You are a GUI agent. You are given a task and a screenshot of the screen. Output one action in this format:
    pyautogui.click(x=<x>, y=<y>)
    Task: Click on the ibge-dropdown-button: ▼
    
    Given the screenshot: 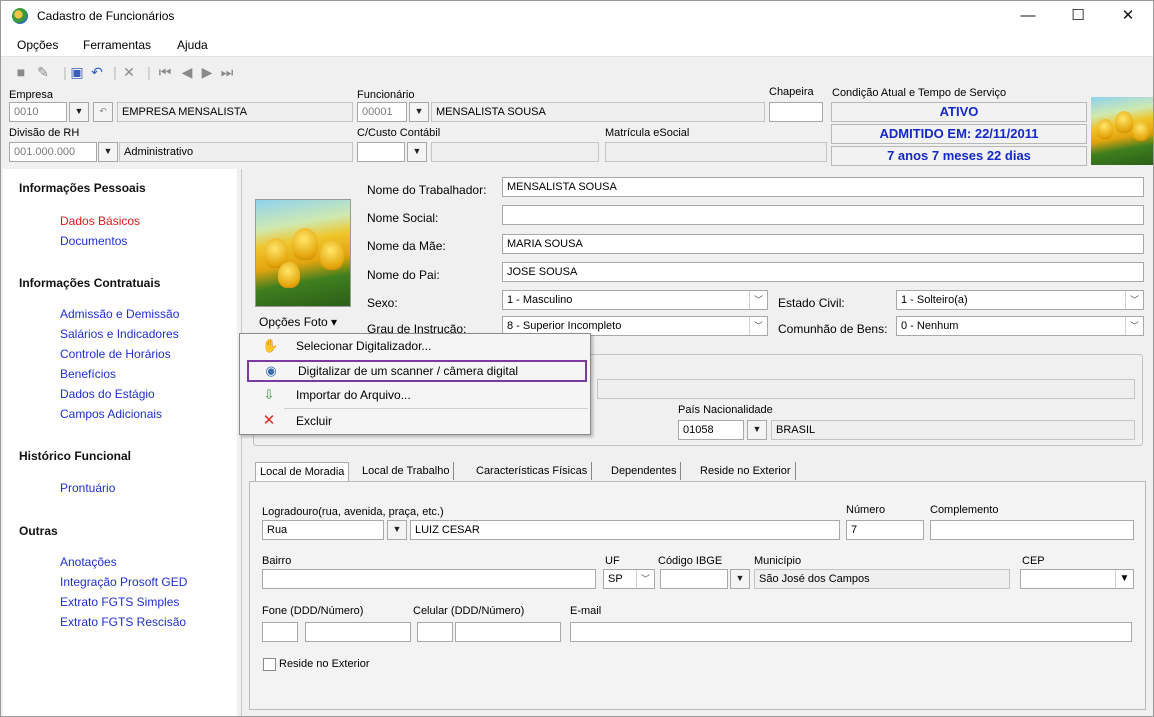 What is the action you would take?
    pyautogui.click(x=740, y=579)
    